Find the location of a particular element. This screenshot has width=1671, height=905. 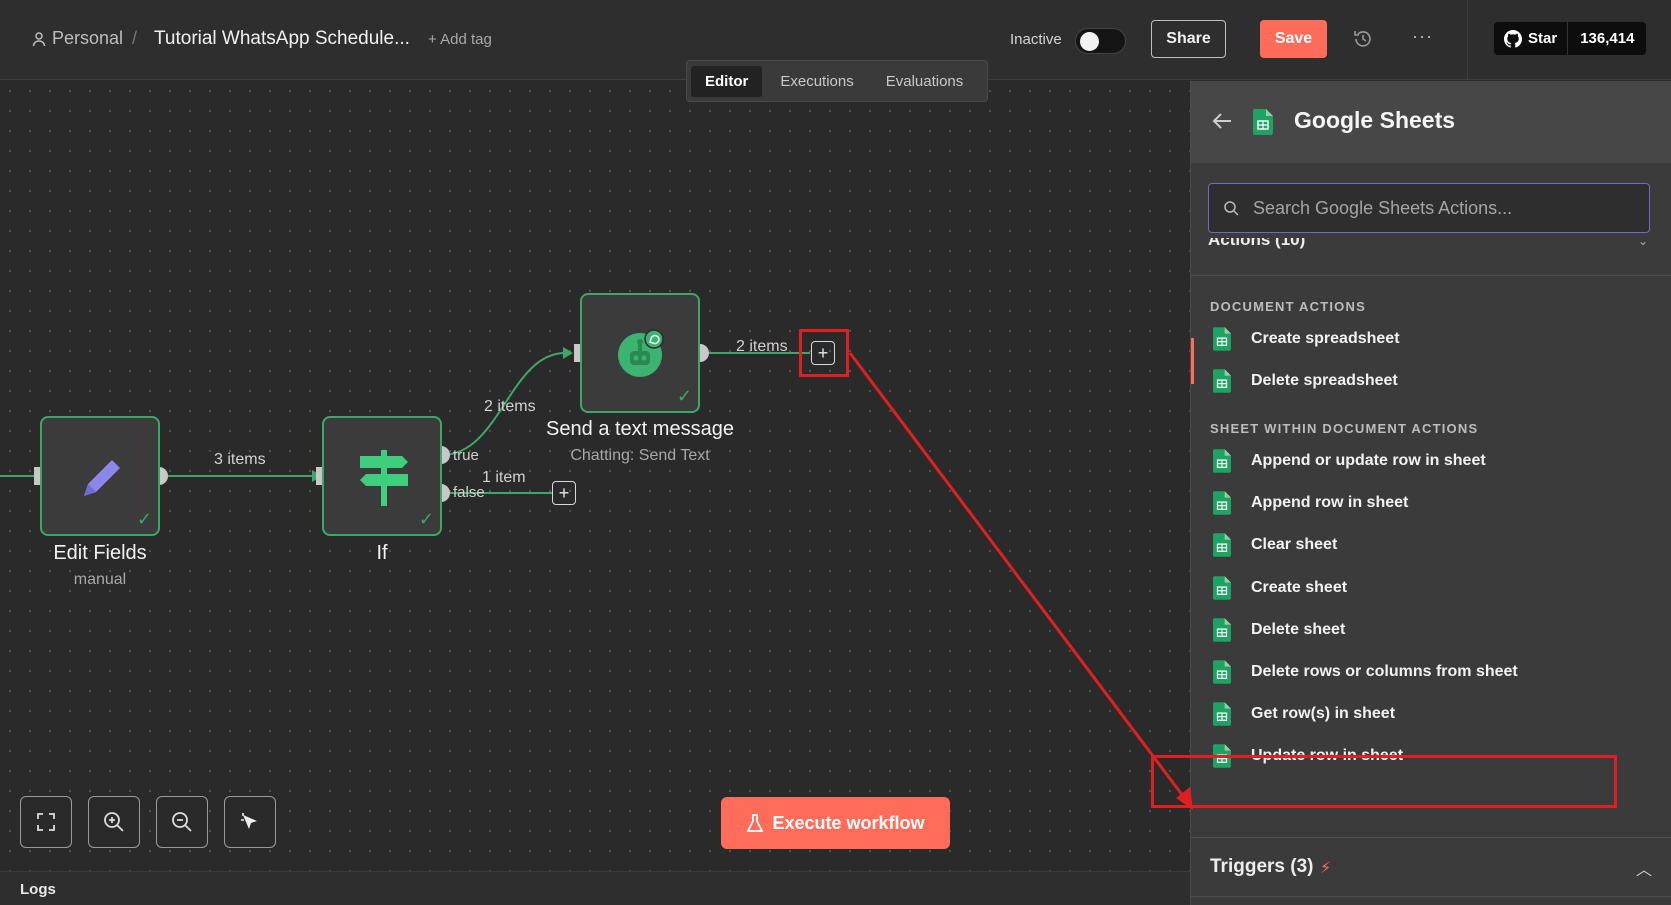

action-item-label: Clear sheet is located at coordinates (1294, 545).